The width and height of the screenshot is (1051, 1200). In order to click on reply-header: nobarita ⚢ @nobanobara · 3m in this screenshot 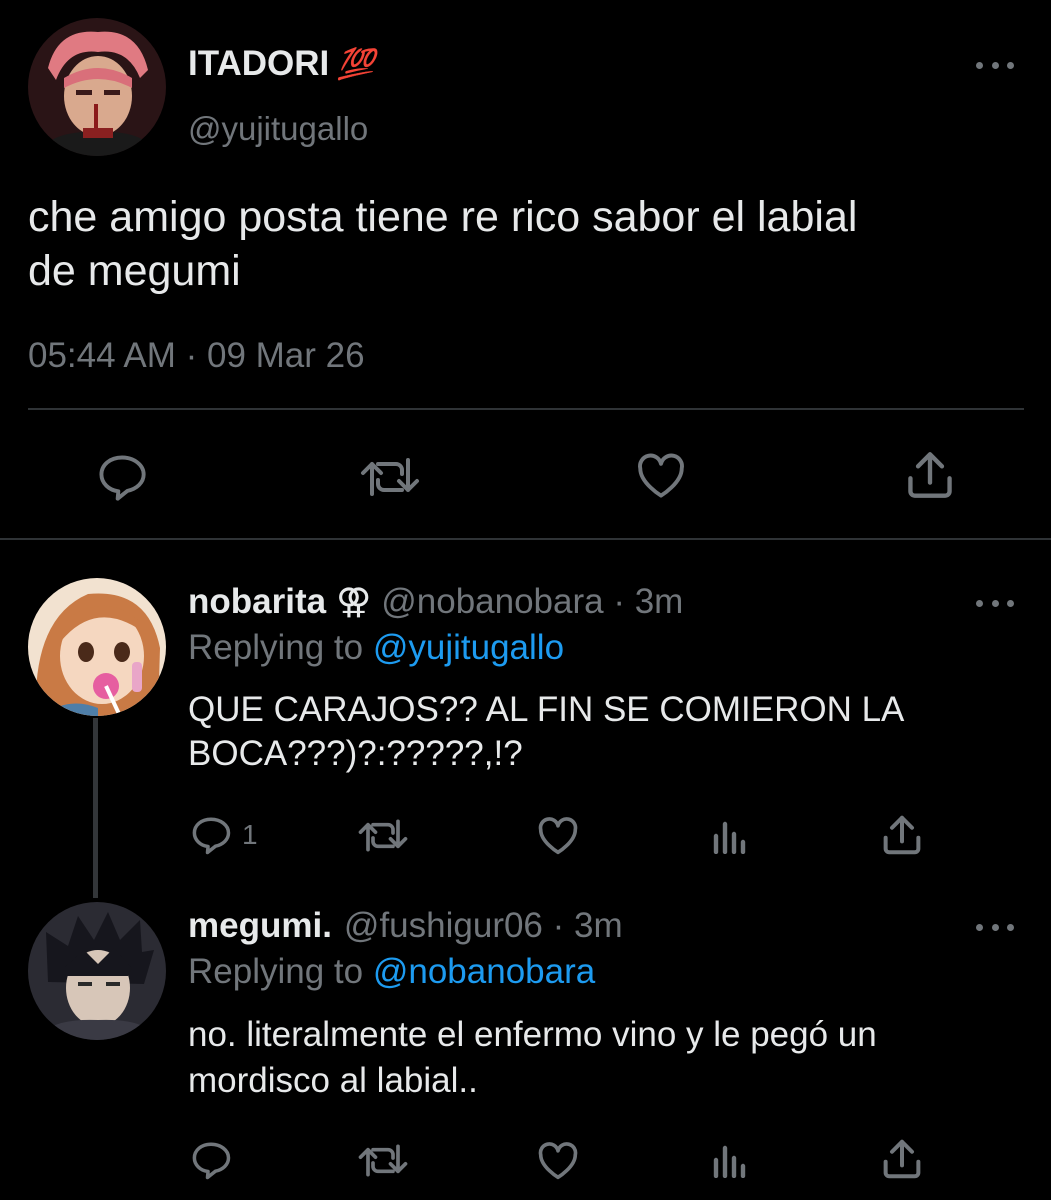, I will do `click(435, 602)`.